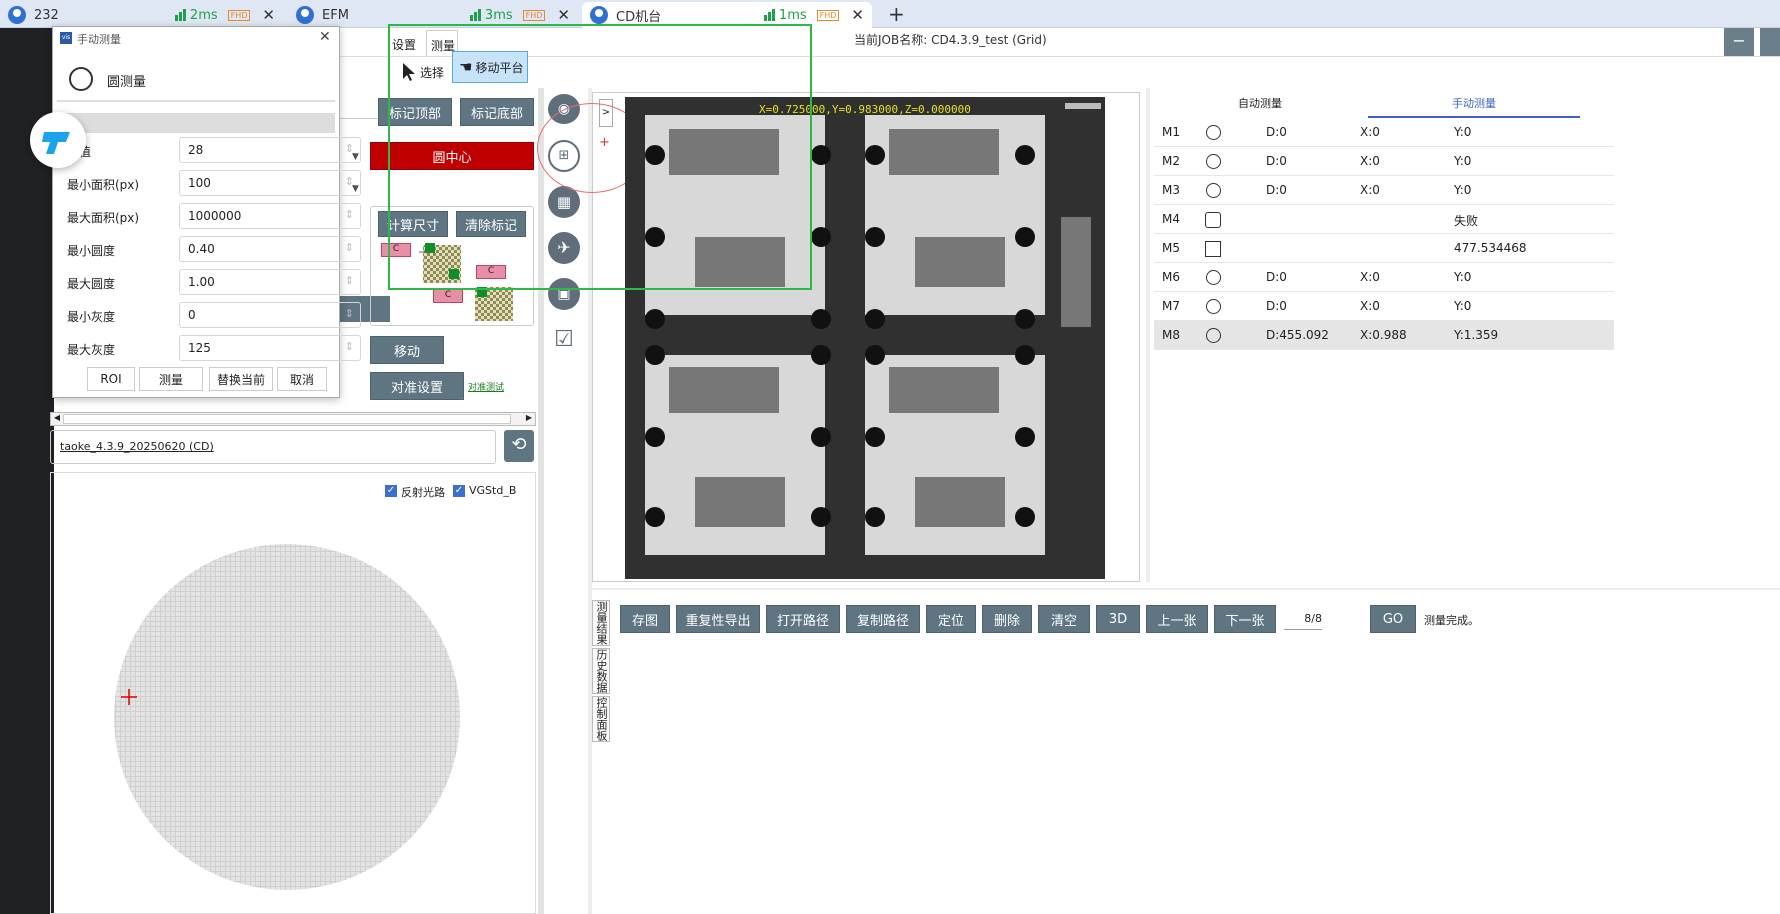  I want to click on roi-rectangle, so click(600, 157).